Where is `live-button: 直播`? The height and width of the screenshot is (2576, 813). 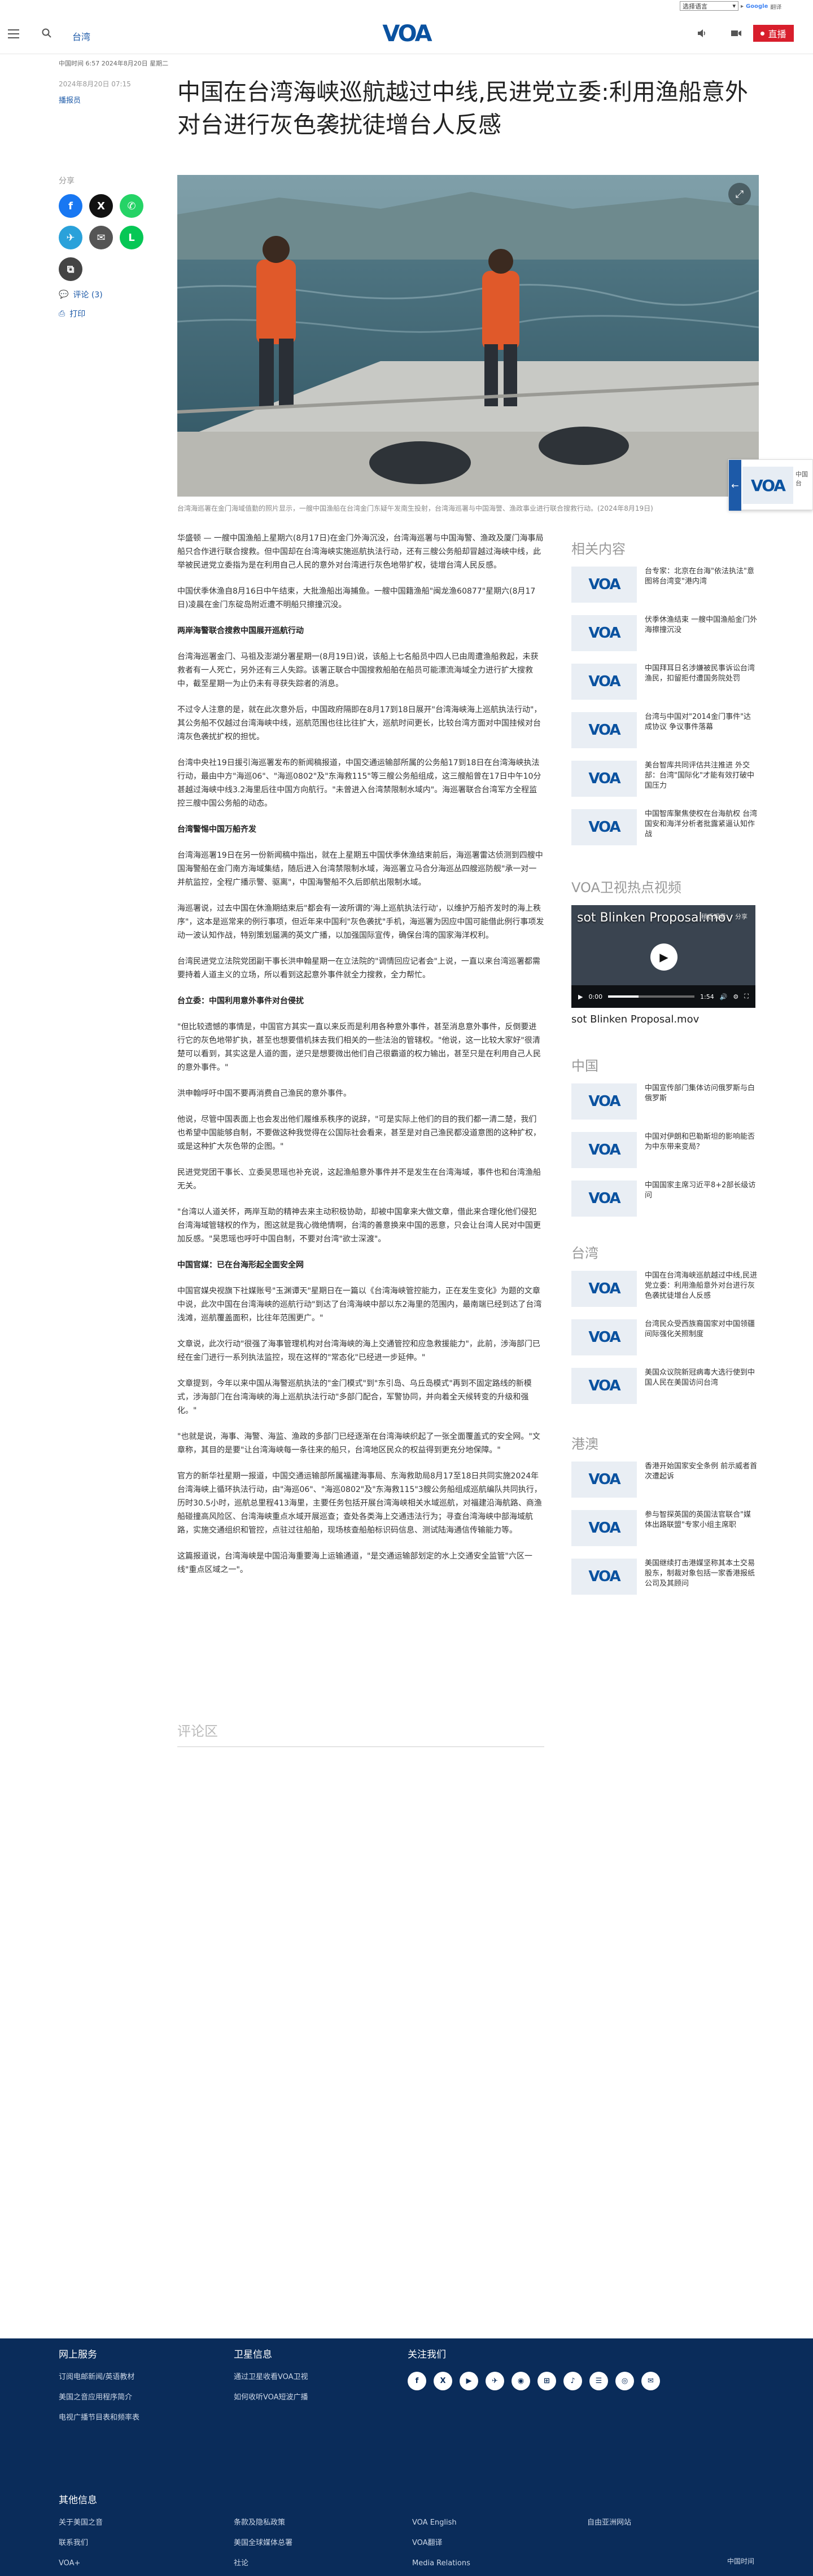
live-button: 直播 is located at coordinates (773, 33).